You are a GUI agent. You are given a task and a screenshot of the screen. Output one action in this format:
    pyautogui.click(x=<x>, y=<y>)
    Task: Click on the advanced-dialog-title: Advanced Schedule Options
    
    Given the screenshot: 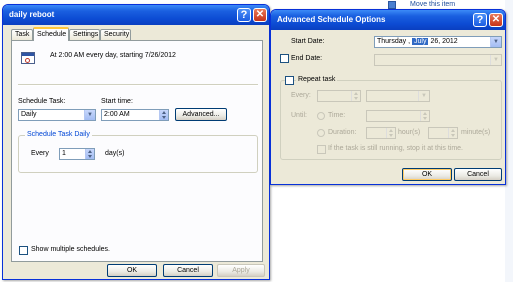 What is the action you would take?
    pyautogui.click(x=331, y=19)
    